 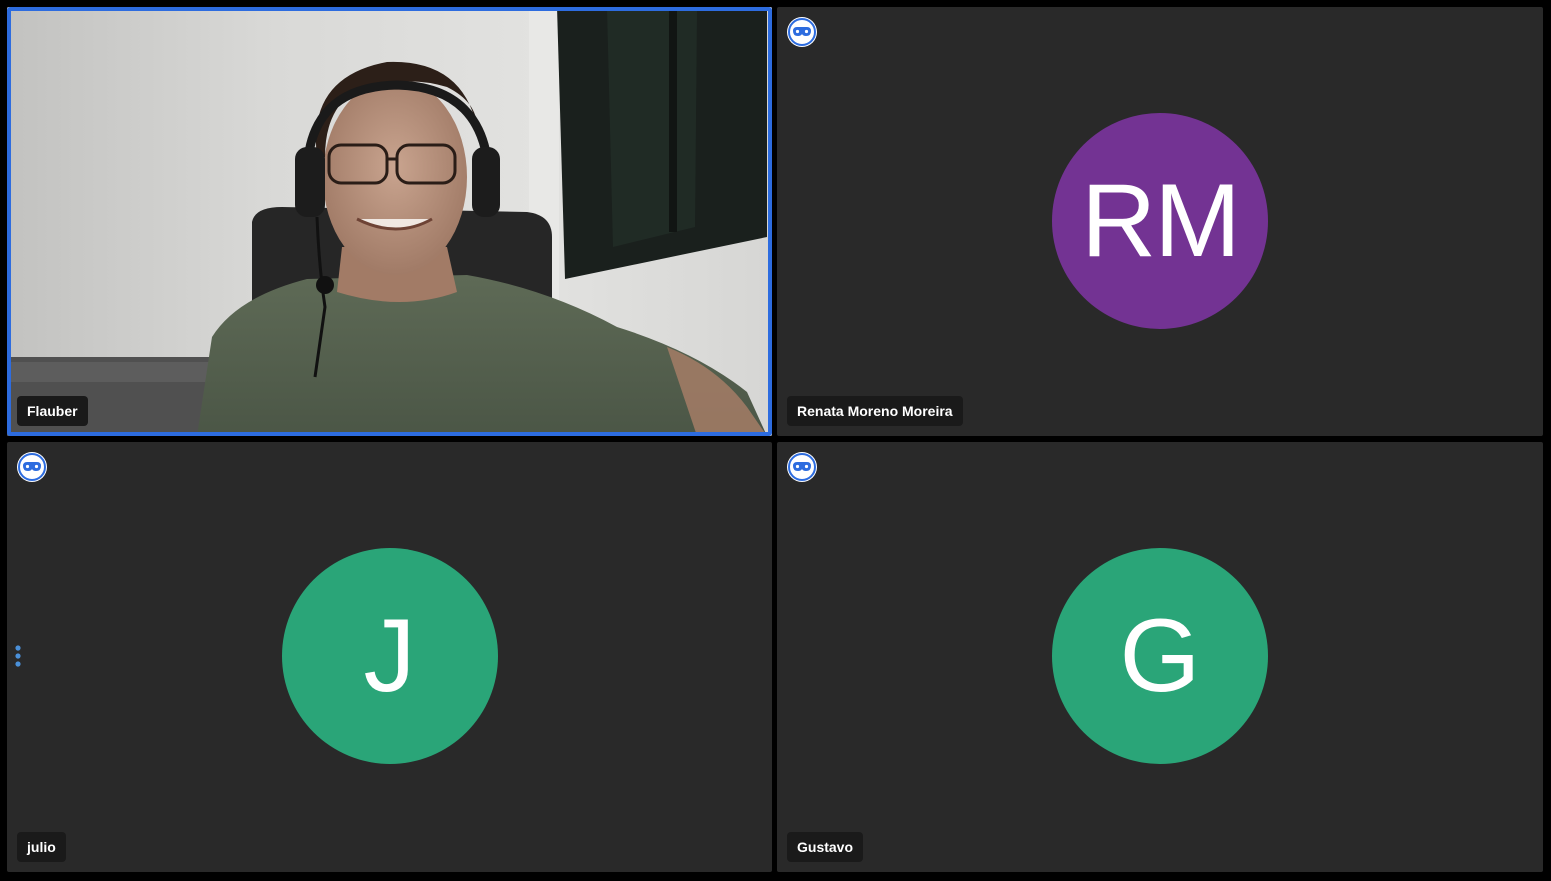 What do you see at coordinates (18, 658) in the screenshot?
I see `more-options-icon` at bounding box center [18, 658].